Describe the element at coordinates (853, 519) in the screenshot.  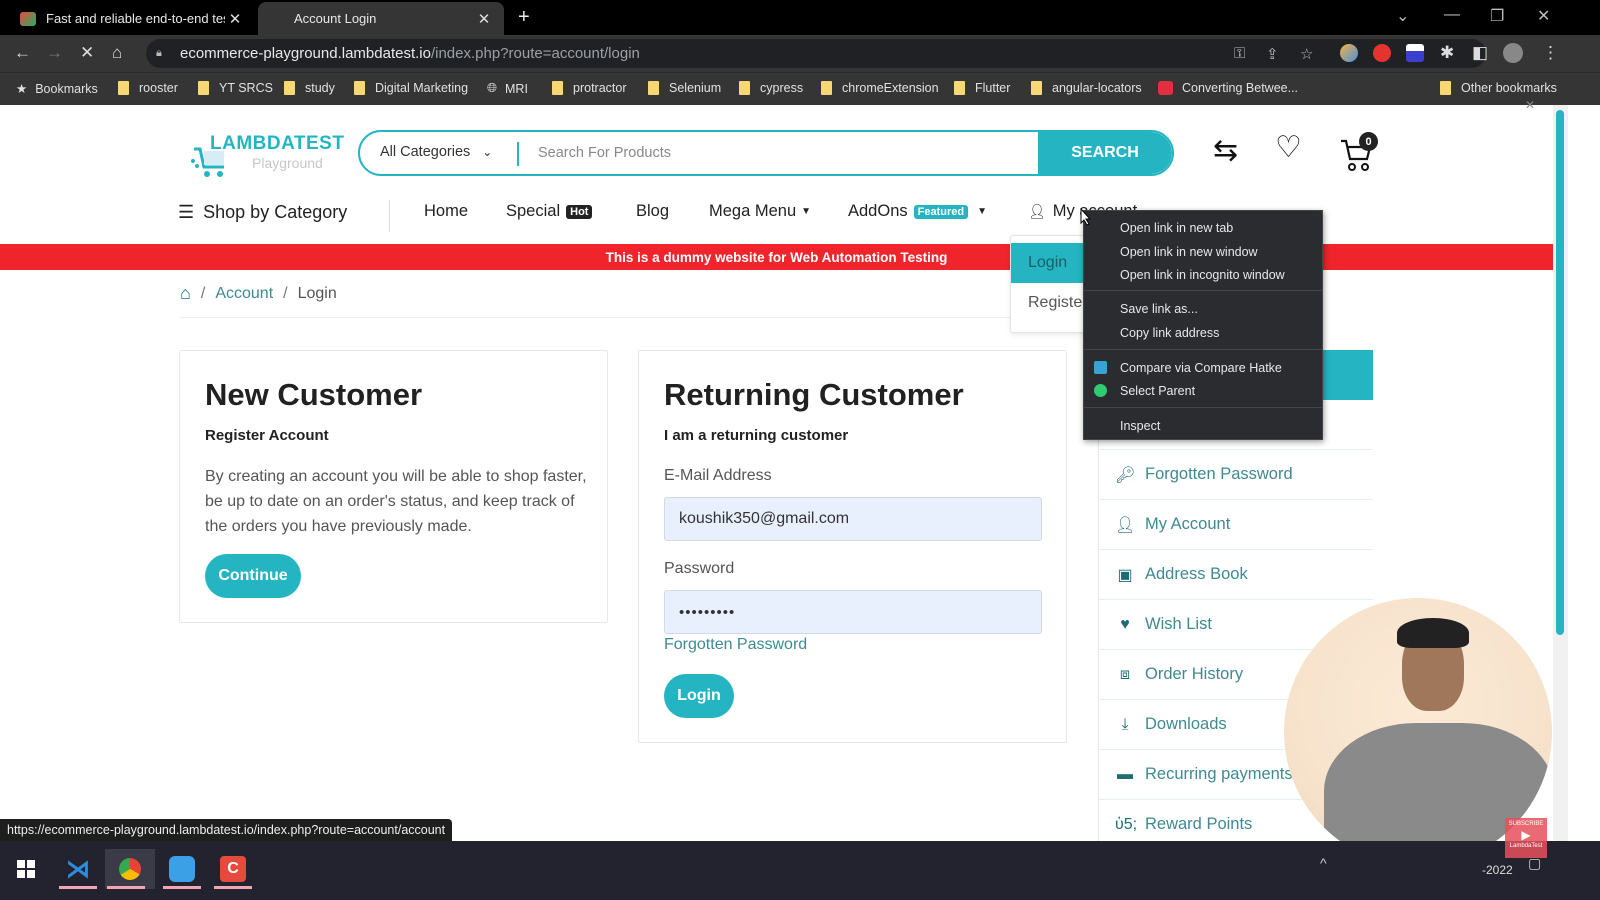
I see `email-field: koushik350@gmail.com` at that location.